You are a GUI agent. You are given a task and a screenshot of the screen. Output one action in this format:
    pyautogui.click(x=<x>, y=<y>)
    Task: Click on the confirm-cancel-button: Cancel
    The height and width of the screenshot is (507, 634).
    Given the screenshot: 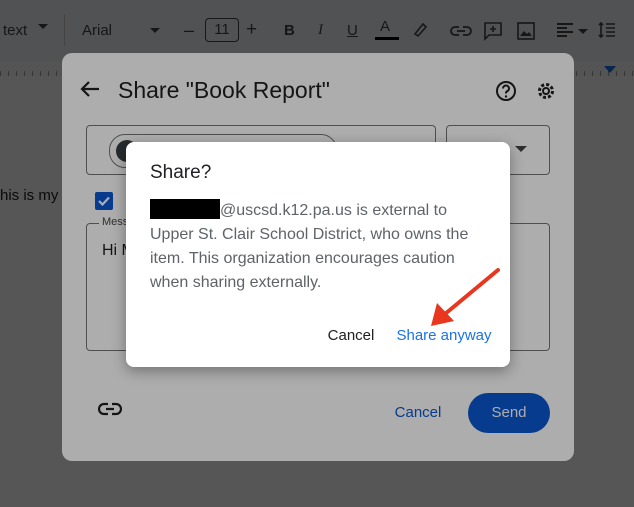 What is the action you would take?
    pyautogui.click(x=351, y=336)
    